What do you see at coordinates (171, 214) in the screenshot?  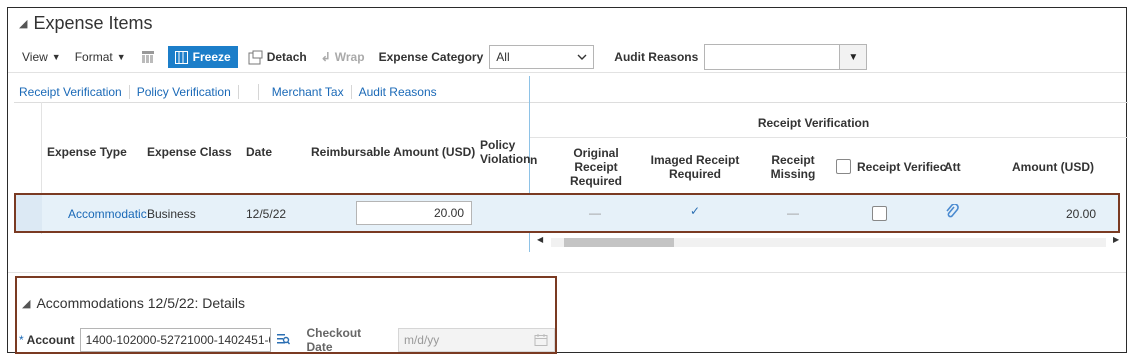 I see `cell-expense-class: Business` at bounding box center [171, 214].